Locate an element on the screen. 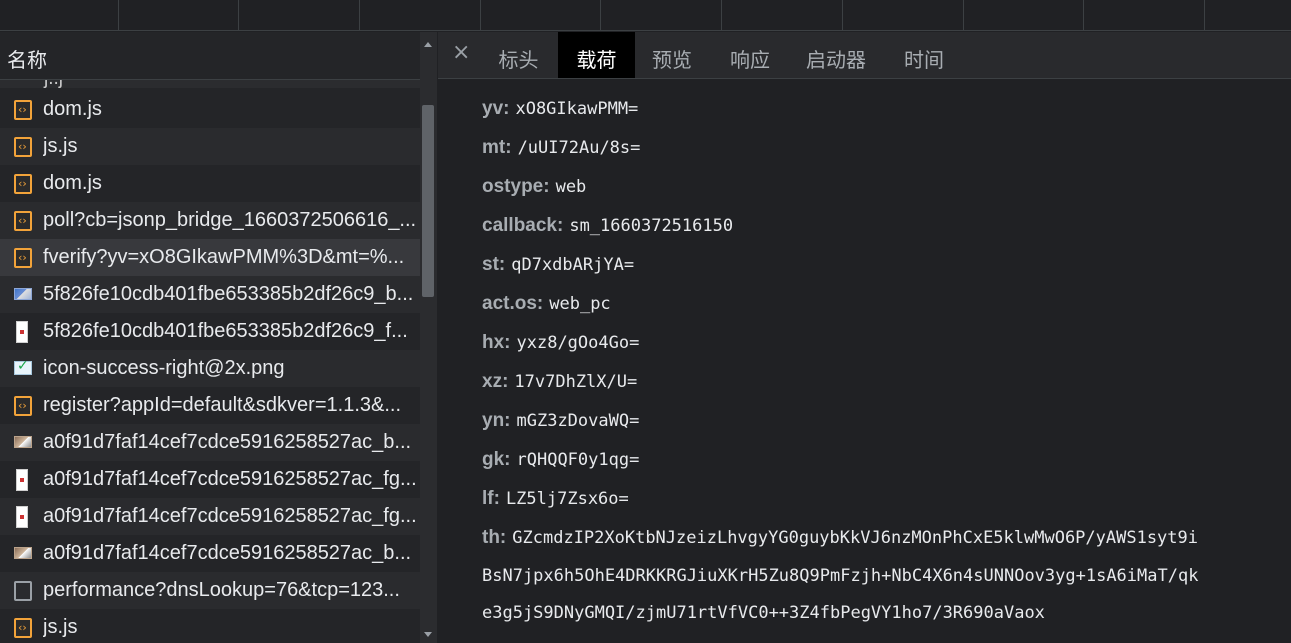 This screenshot has width=1291, height=643. list-scrollbar is located at coordinates (428, 337).